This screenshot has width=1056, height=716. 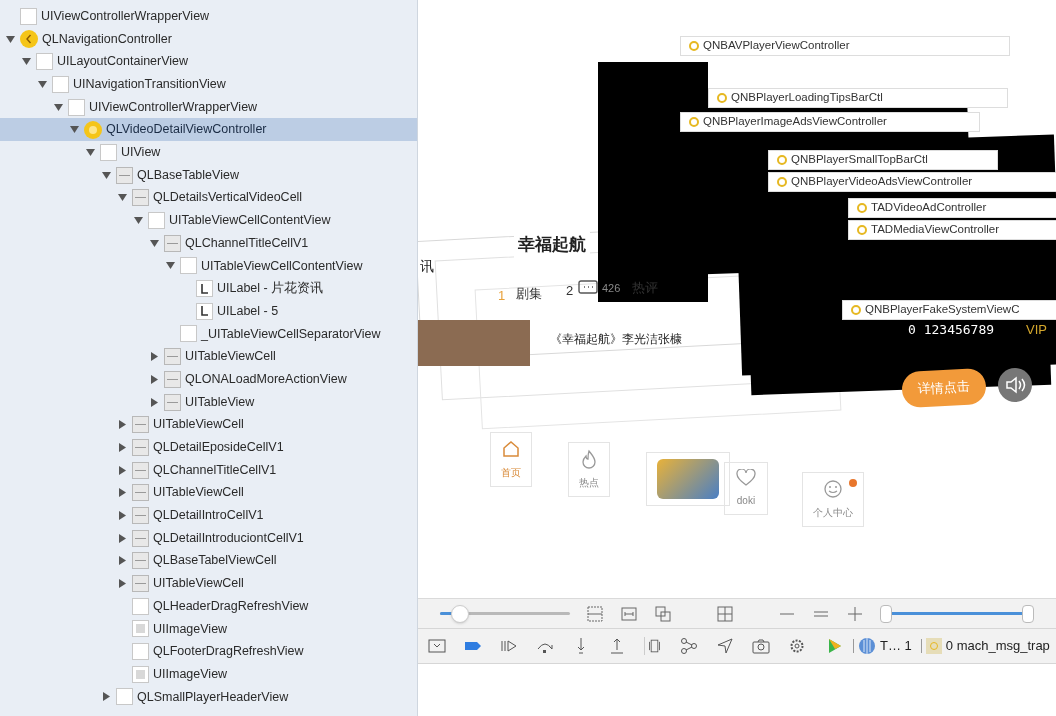 I want to click on layer-label: QNBPlayerLoadingTipsBarCtl, so click(x=807, y=98).